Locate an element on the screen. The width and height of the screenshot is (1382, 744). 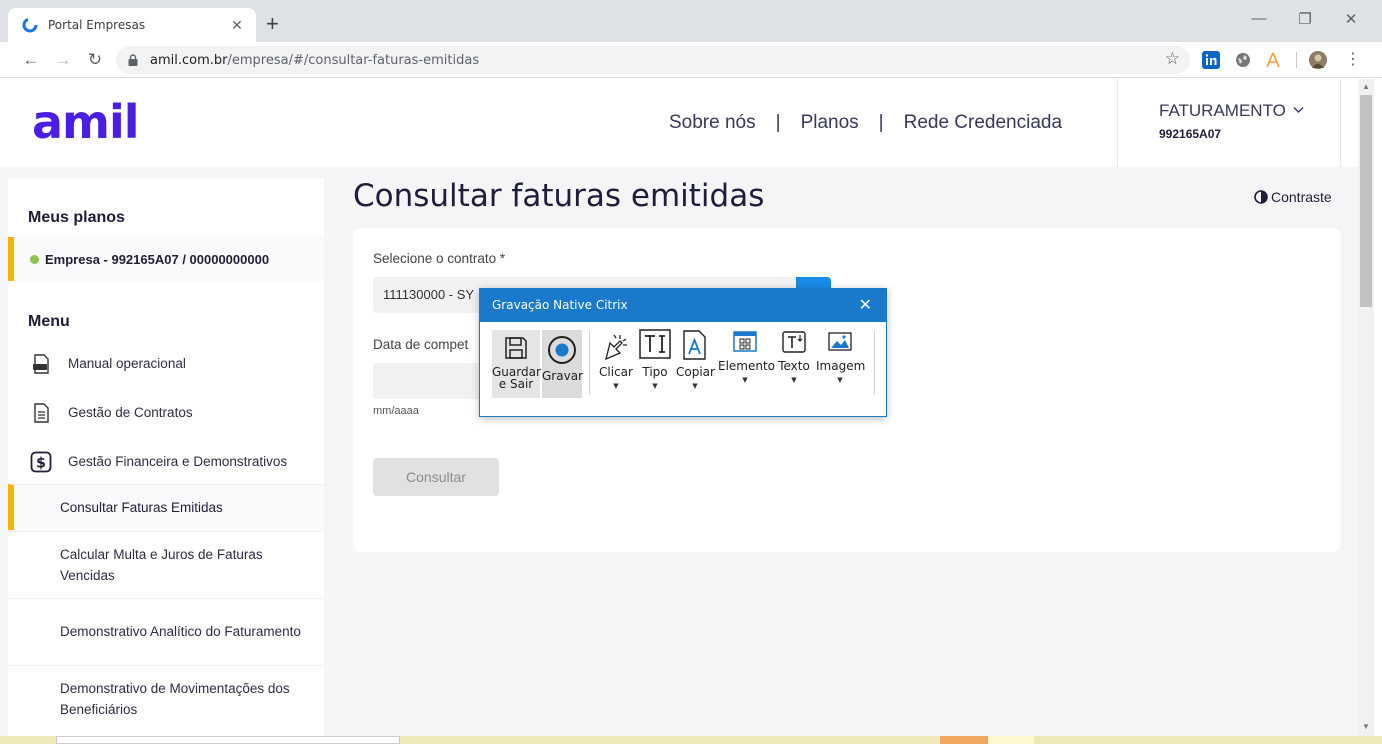
copy-tool-button: Copiar ▼ is located at coordinates (695, 364).